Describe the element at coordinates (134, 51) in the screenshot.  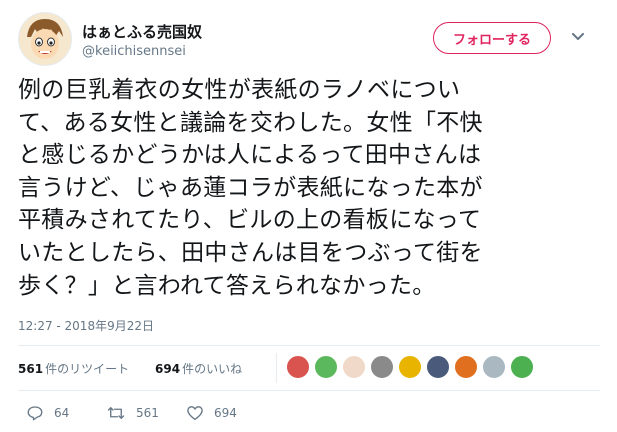
I see `author-handle: @keiichisennsei` at that location.